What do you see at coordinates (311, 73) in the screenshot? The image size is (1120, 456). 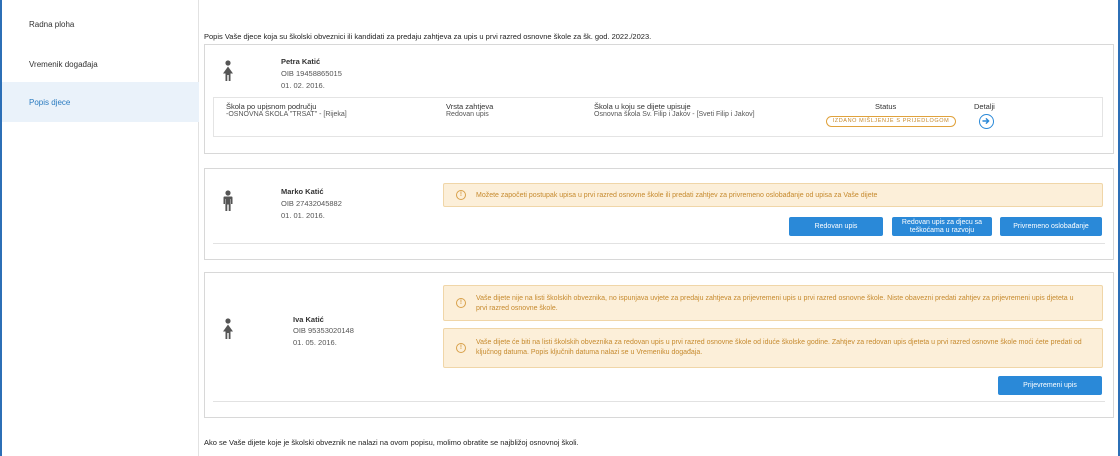 I see `child-oib: OIB 19458865015` at bounding box center [311, 73].